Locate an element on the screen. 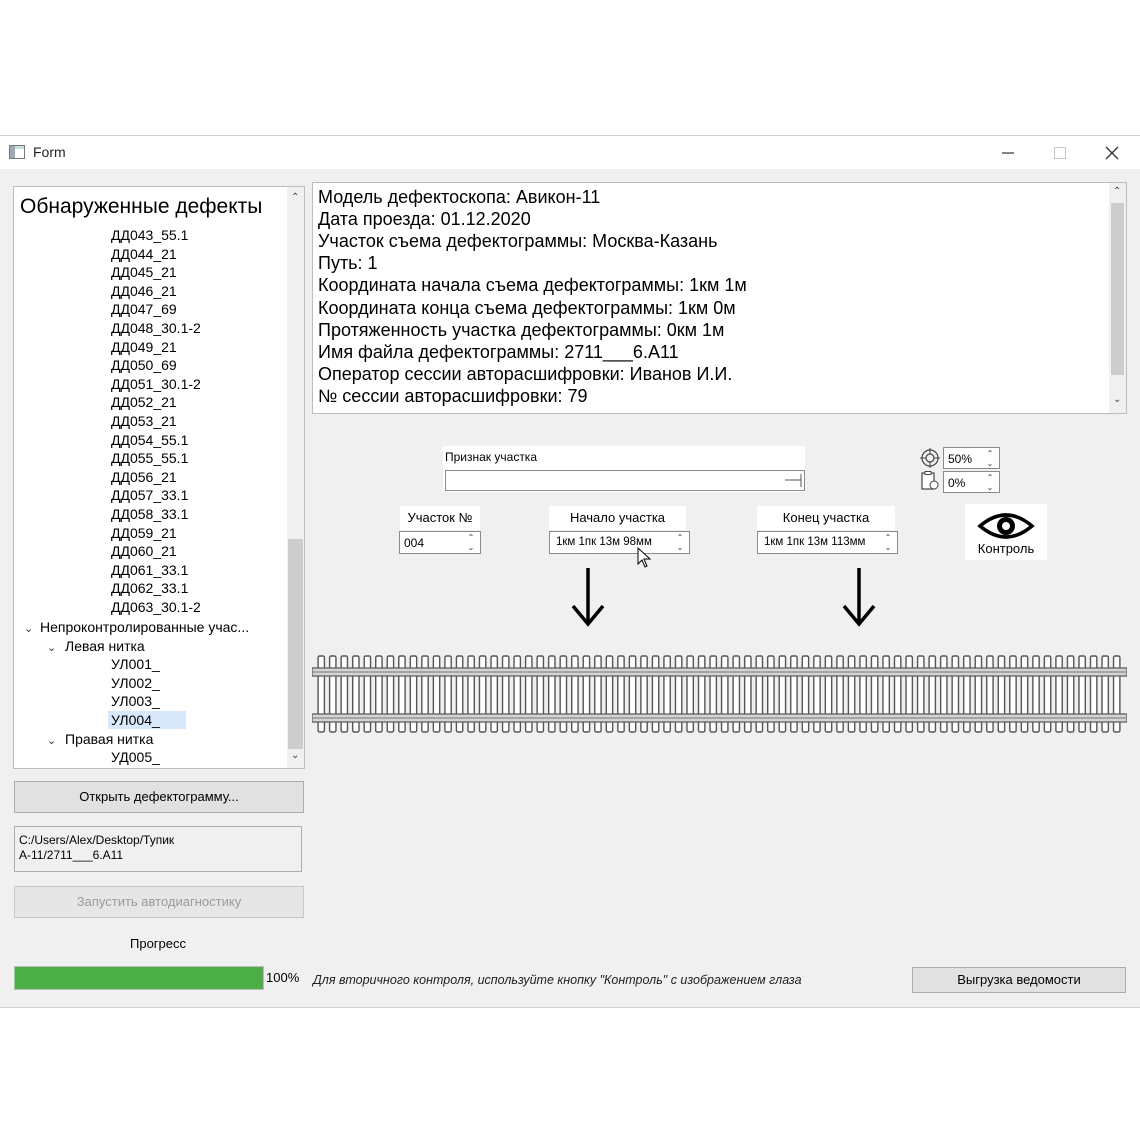  control-label: Контроль is located at coordinates (1006, 548).